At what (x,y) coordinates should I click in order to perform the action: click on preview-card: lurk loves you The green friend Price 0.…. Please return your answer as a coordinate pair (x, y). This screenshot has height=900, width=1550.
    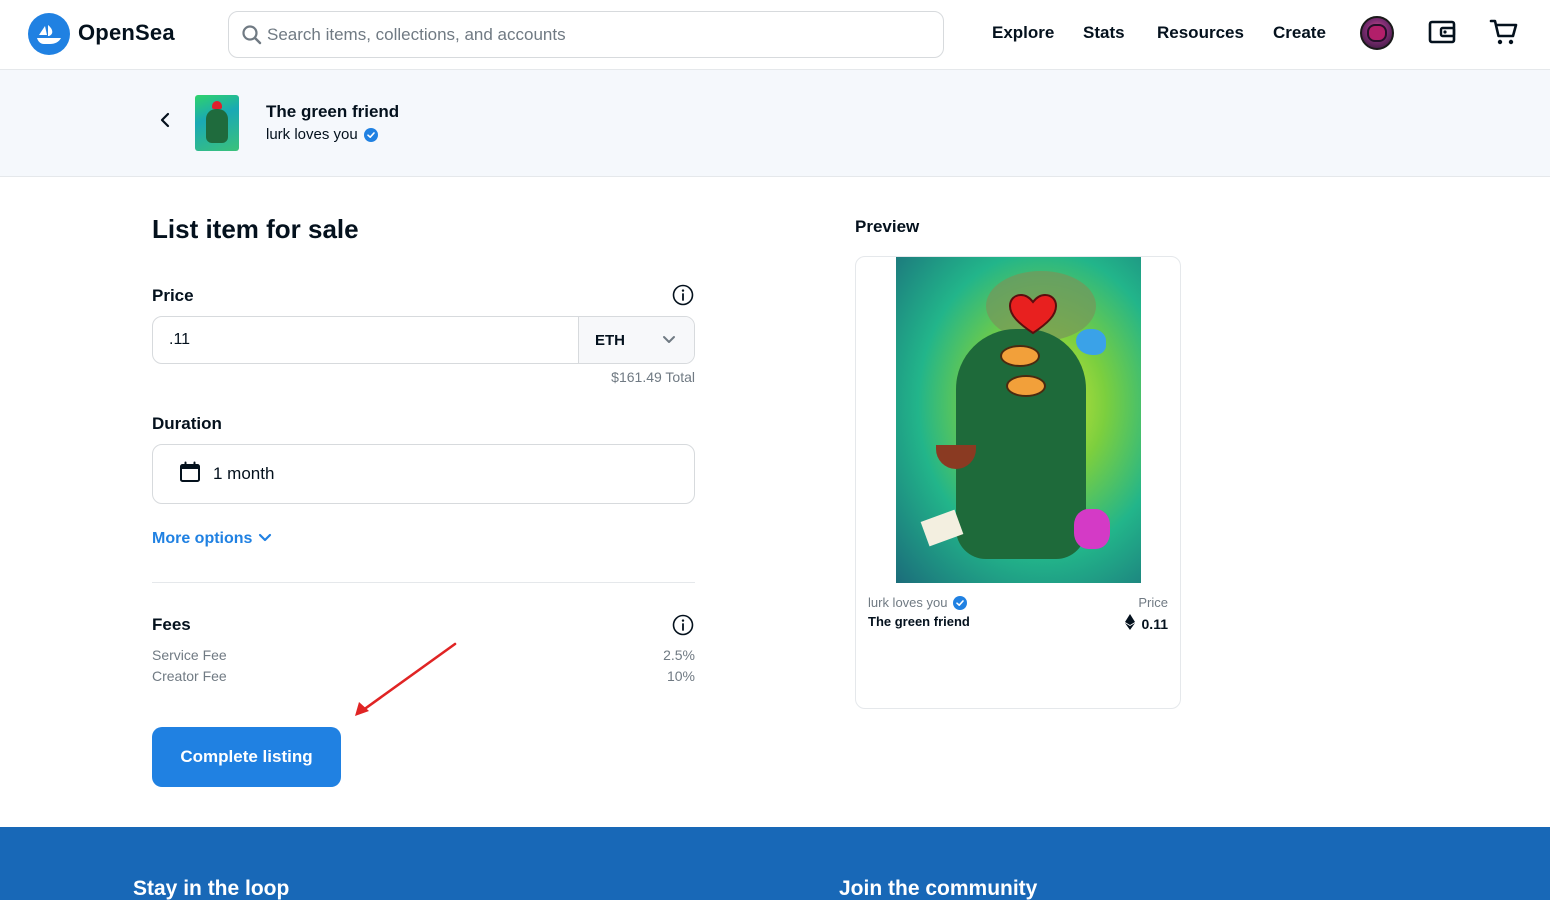
    Looking at the image, I should click on (1018, 482).